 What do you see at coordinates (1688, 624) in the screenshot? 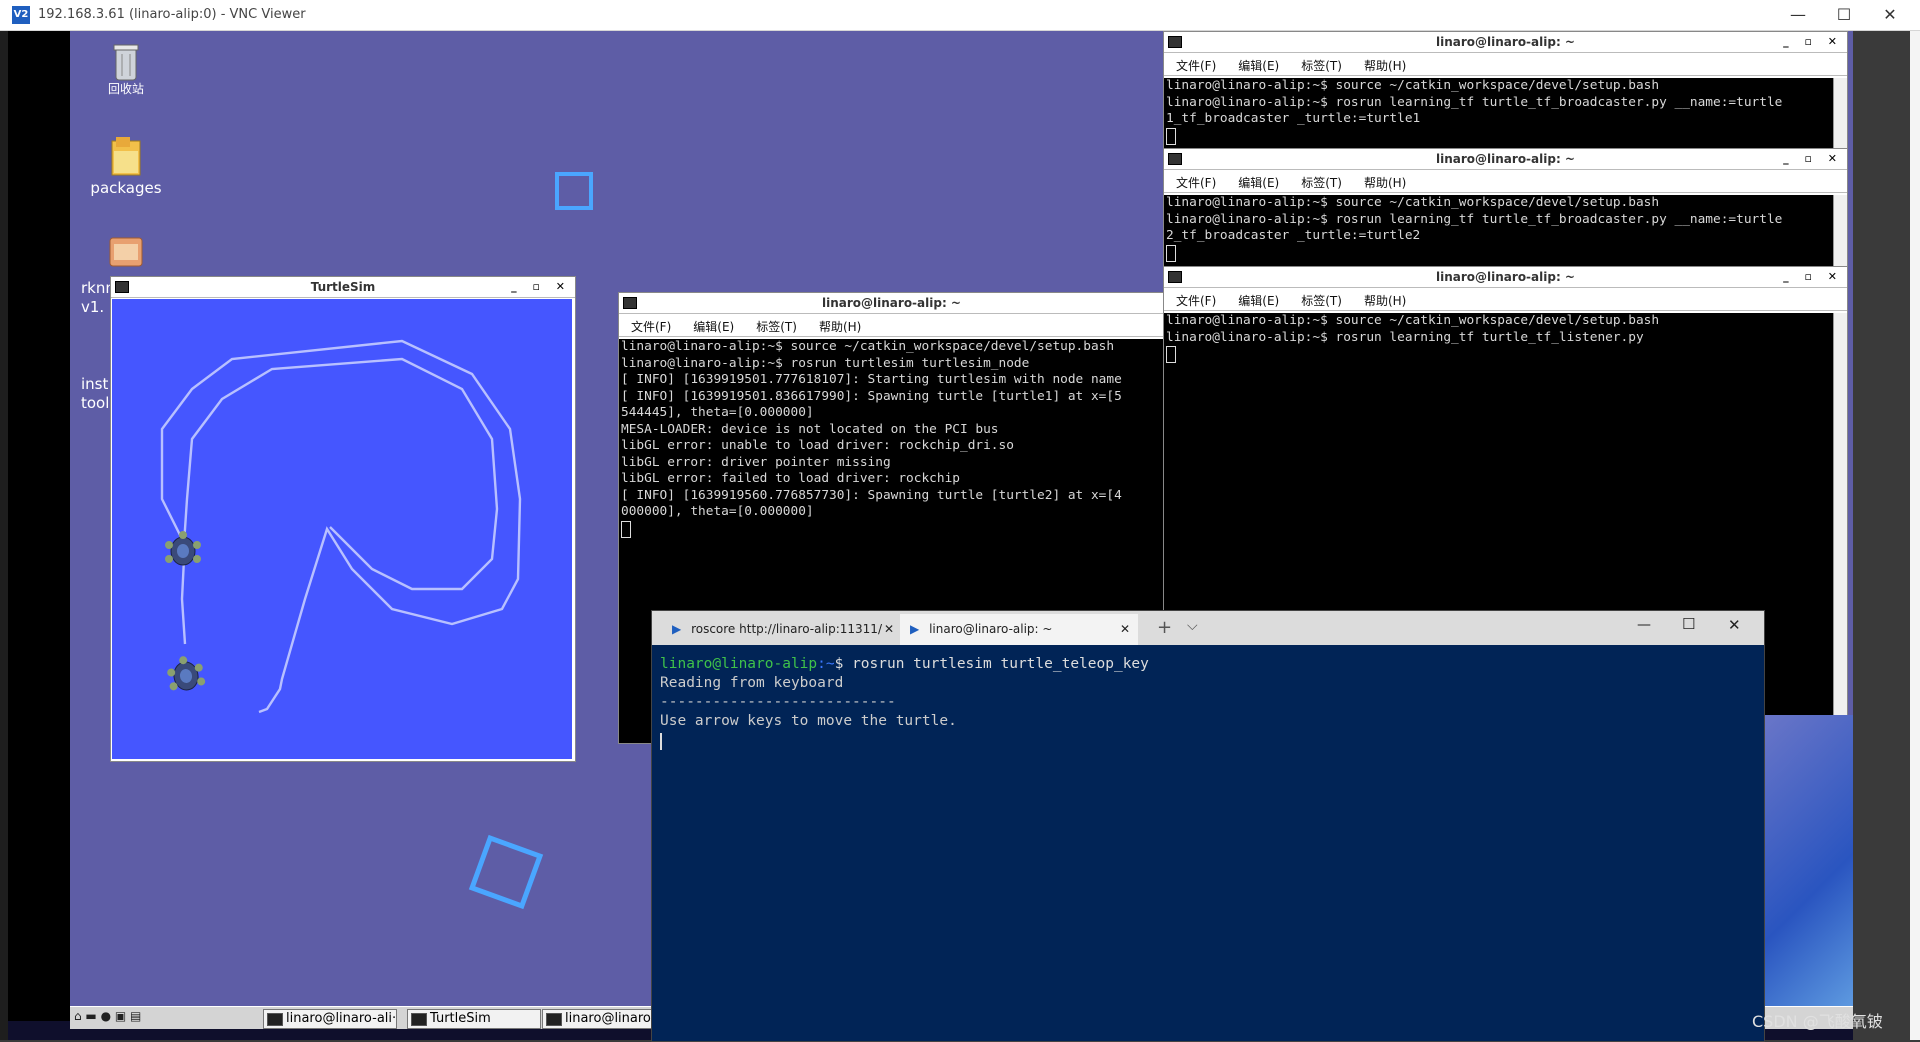
I see `wt-maximize-button: ☐` at bounding box center [1688, 624].